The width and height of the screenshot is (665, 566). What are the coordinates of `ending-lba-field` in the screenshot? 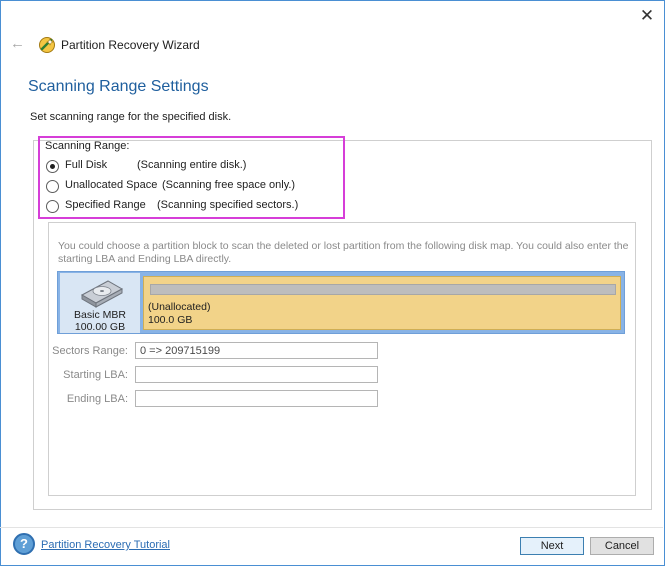 It's located at (256, 398).